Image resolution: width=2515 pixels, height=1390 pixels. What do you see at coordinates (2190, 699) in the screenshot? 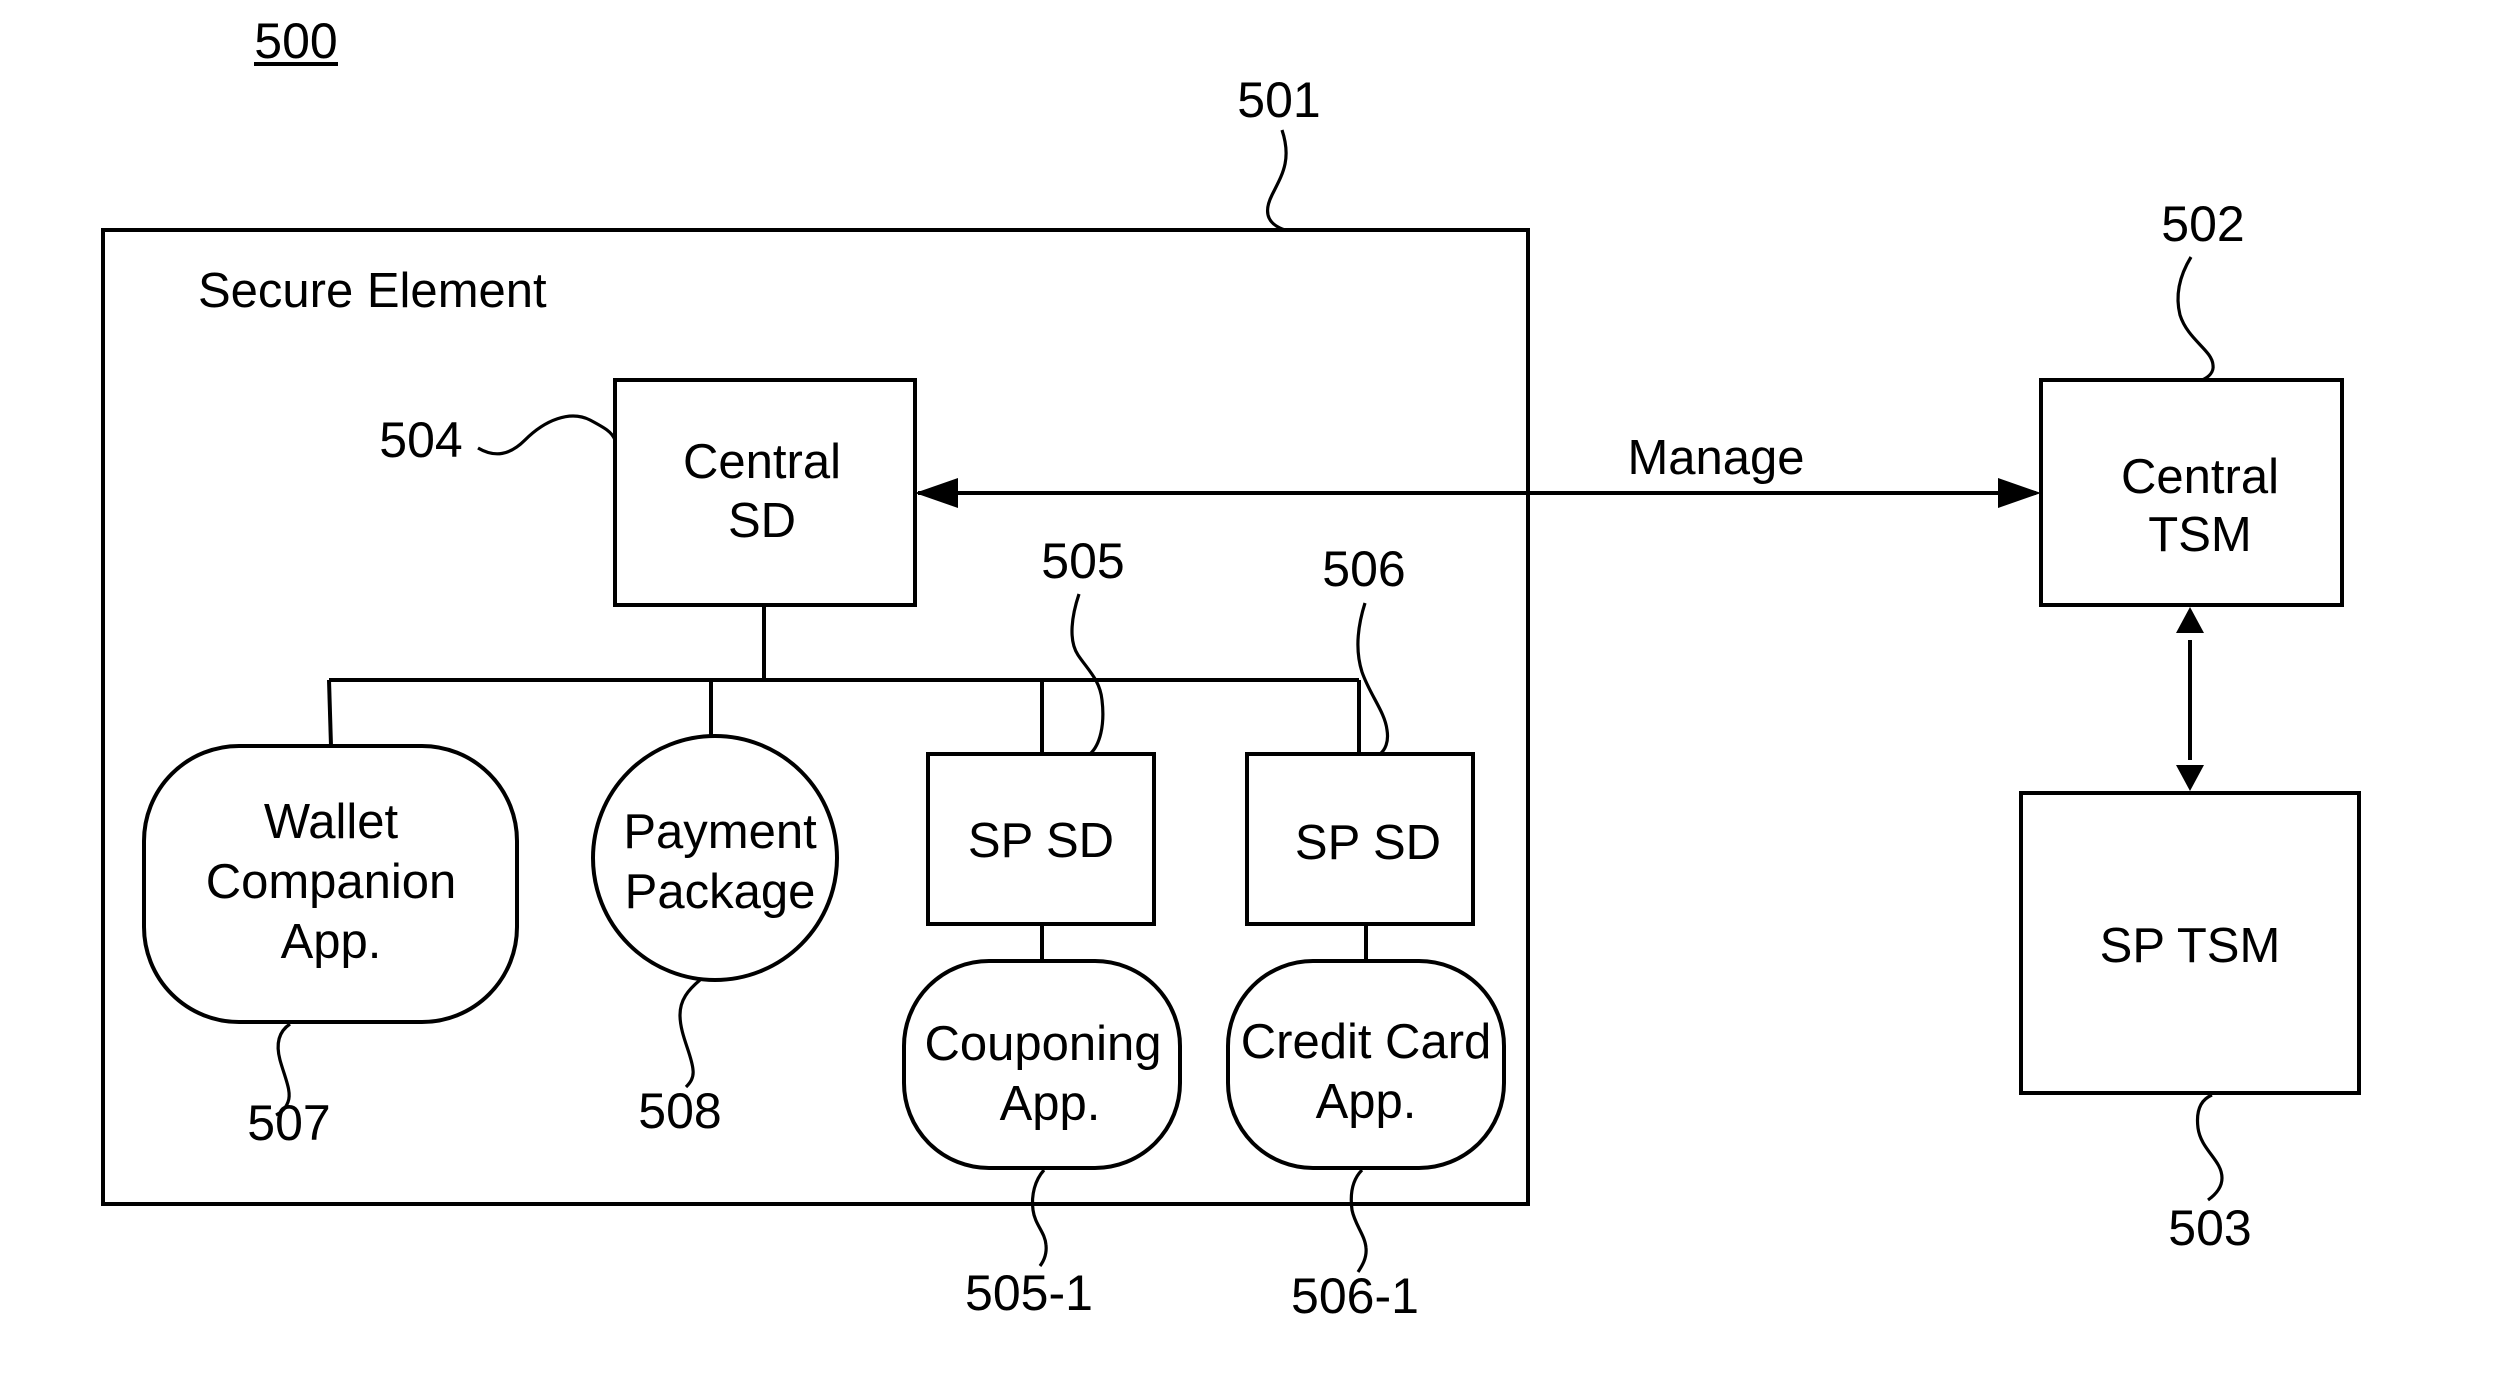
I see `tsm-link` at bounding box center [2190, 699].